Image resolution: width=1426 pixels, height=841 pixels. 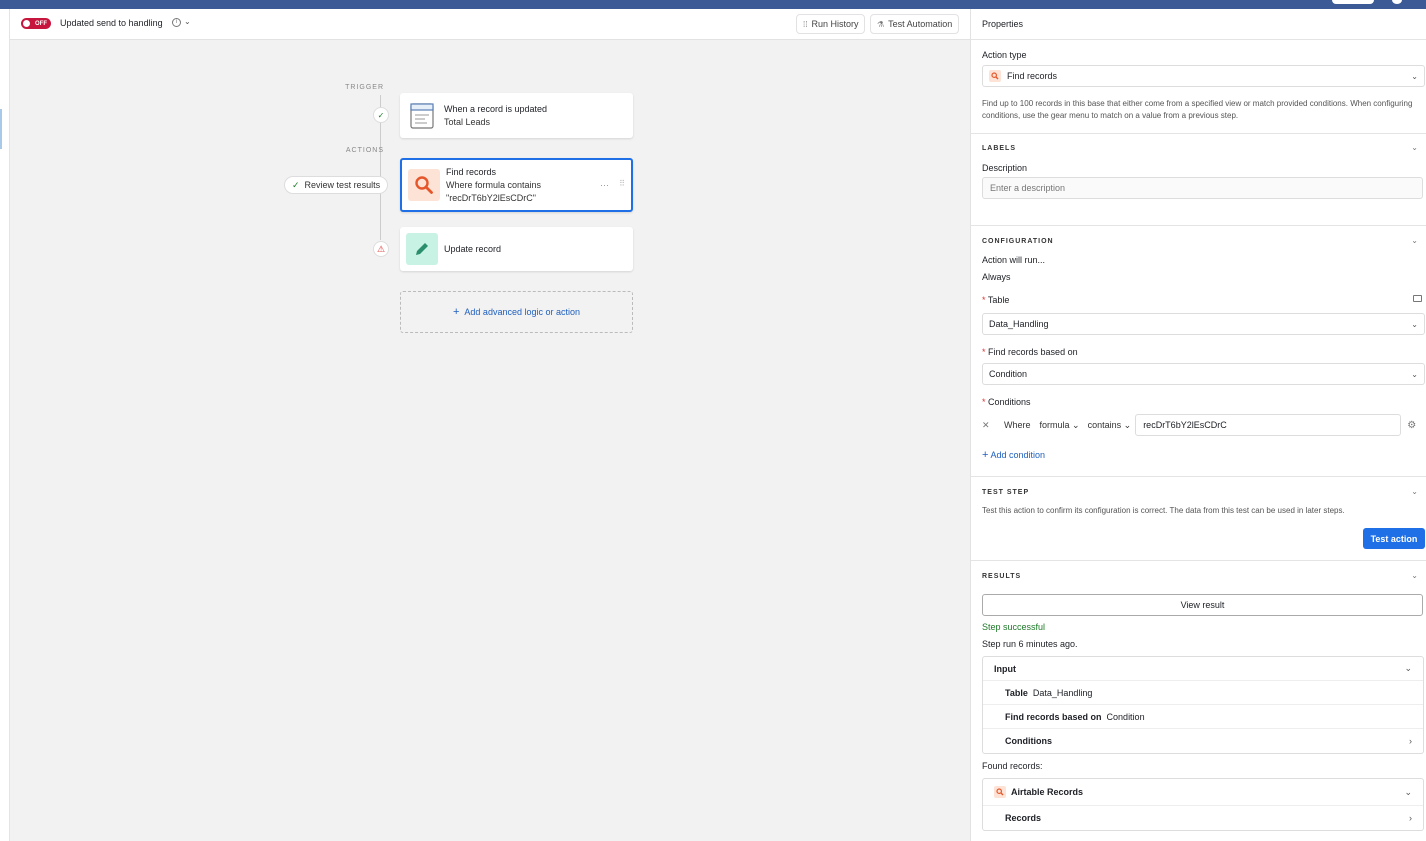 What do you see at coordinates (496, 108) in the screenshot?
I see `trigger-title: When a record is updated` at bounding box center [496, 108].